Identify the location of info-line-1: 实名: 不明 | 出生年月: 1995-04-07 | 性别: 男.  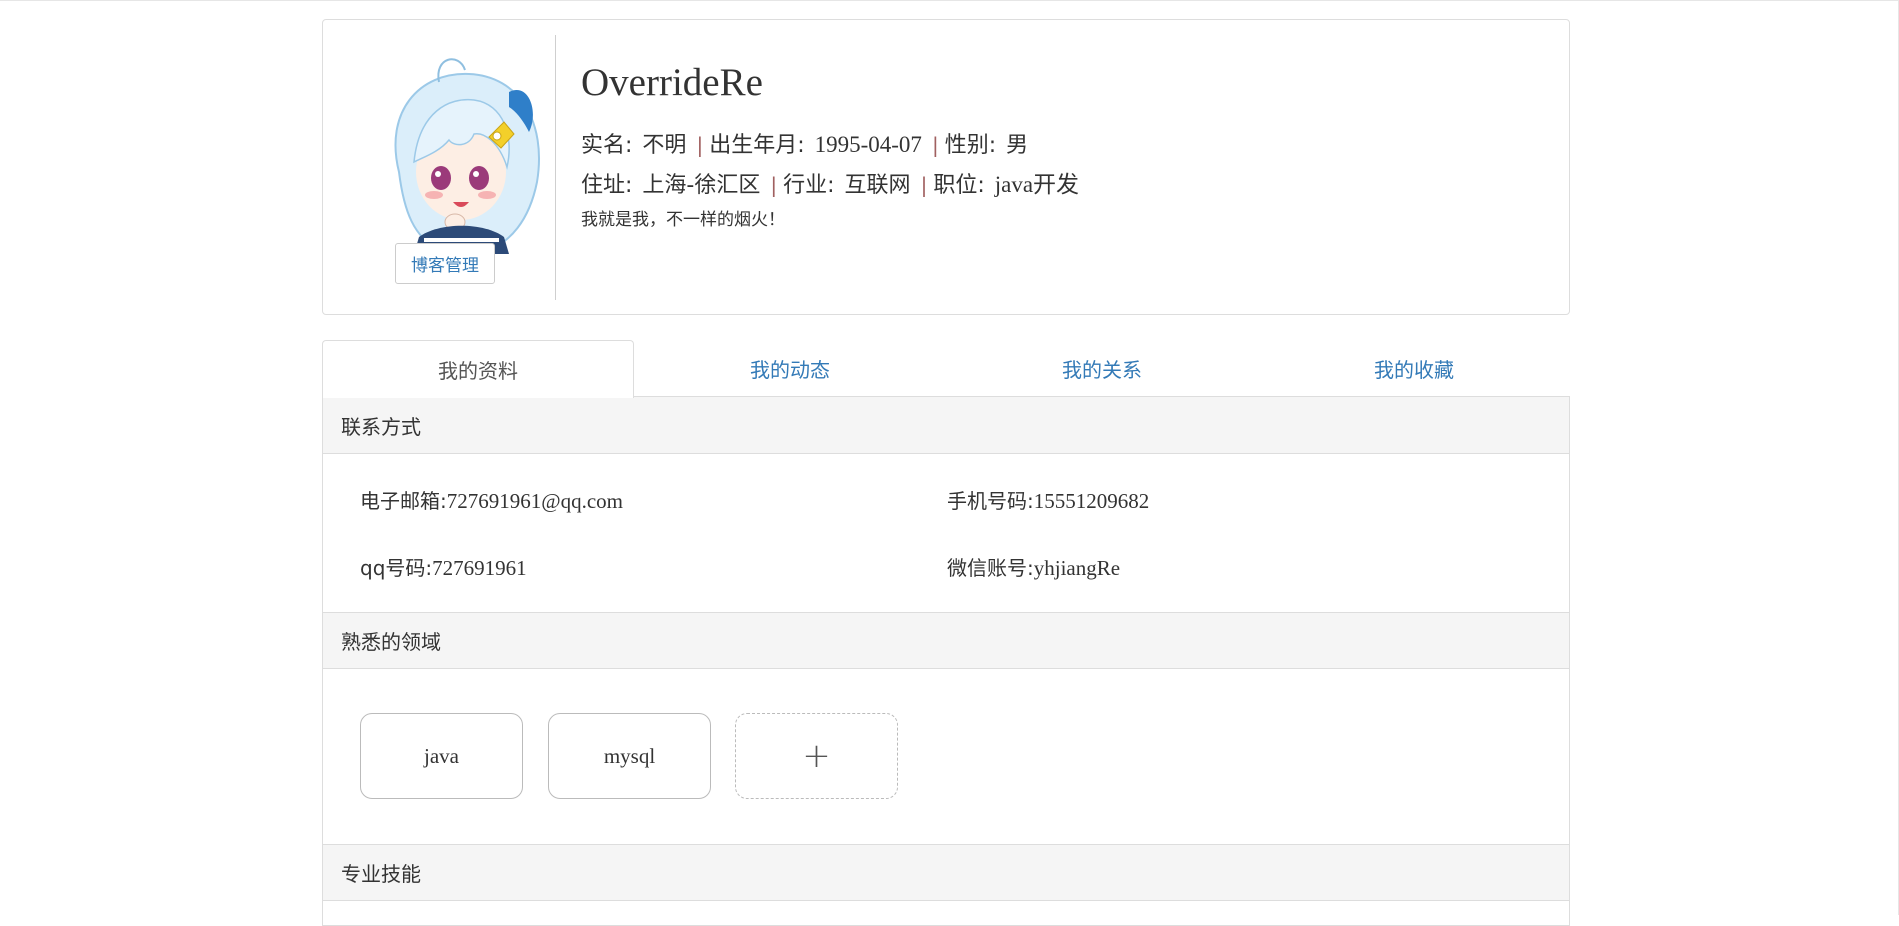
(804, 143).